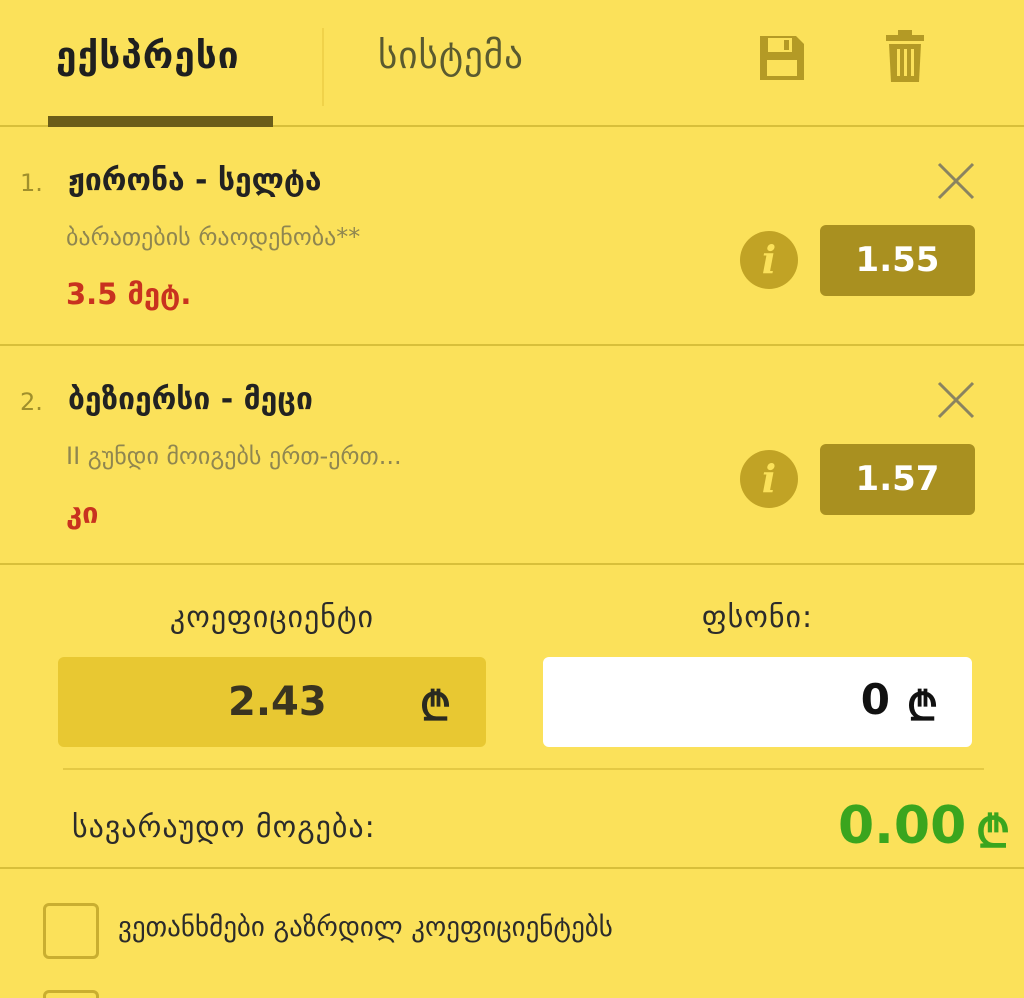 The image size is (1024, 998). Describe the element at coordinates (129, 294) in the screenshot. I see `bet-selection: 3.5 მეტ.` at that location.